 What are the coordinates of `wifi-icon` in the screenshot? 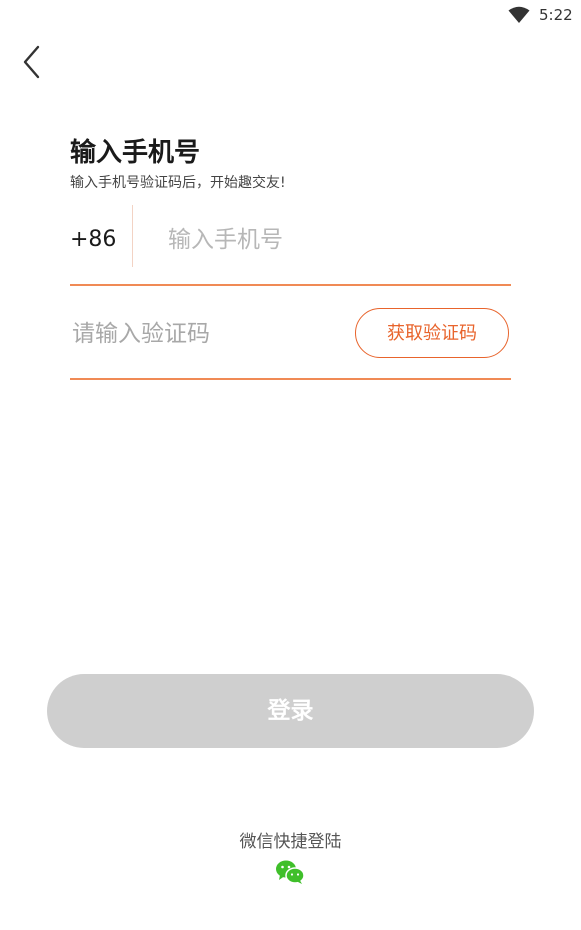 It's located at (519, 14).